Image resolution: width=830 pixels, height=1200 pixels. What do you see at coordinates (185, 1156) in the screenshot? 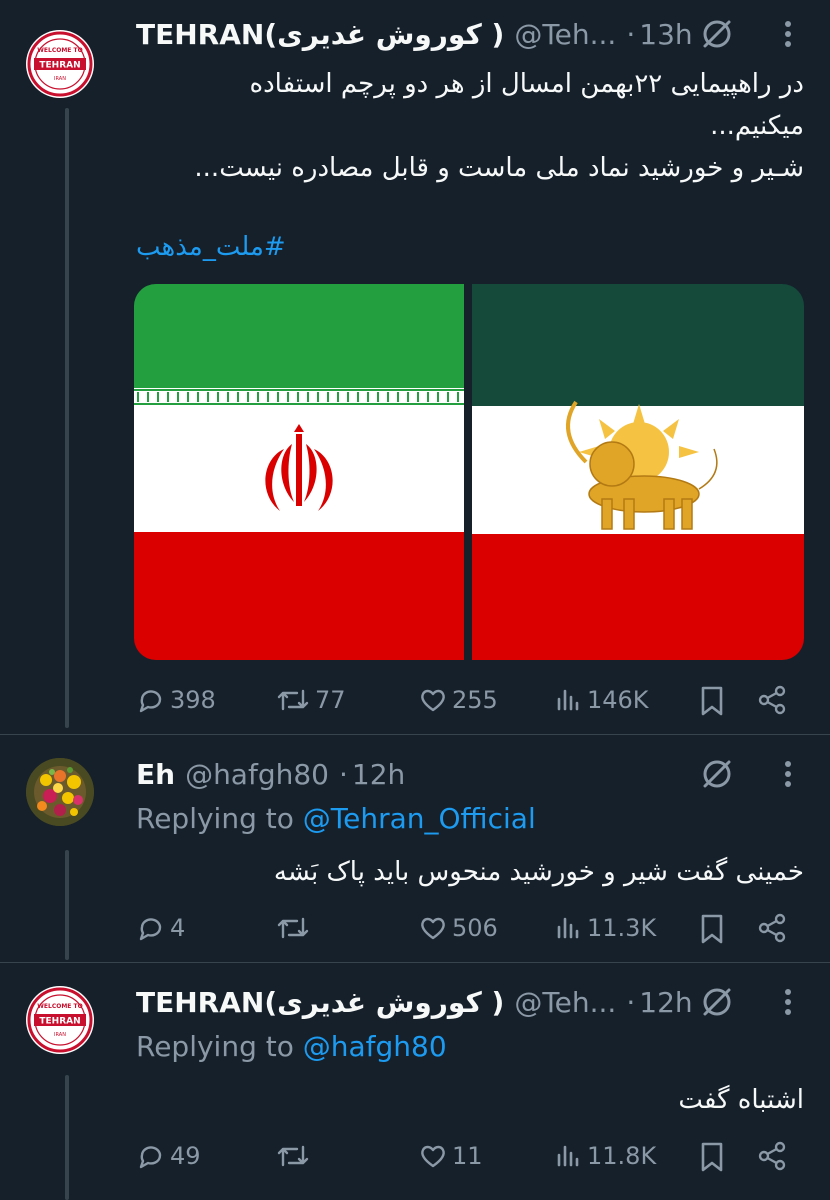
I see `reply-count: 49` at bounding box center [185, 1156].